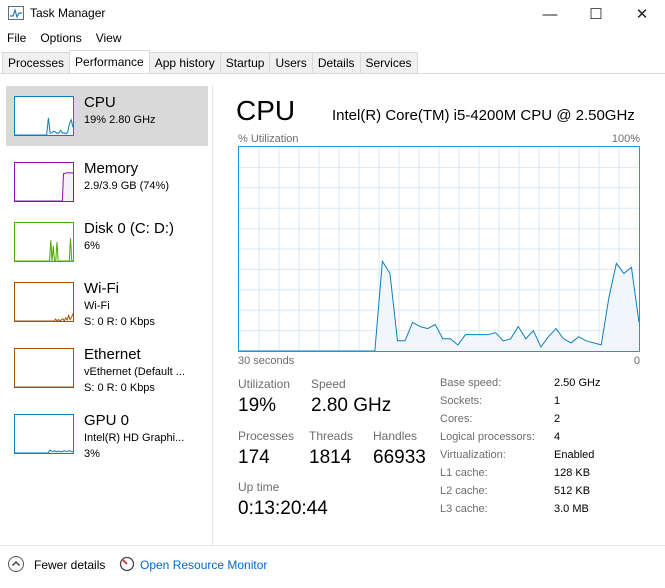  Describe the element at coordinates (464, 473) in the screenshot. I see `spec-key: L1 cache:` at that location.